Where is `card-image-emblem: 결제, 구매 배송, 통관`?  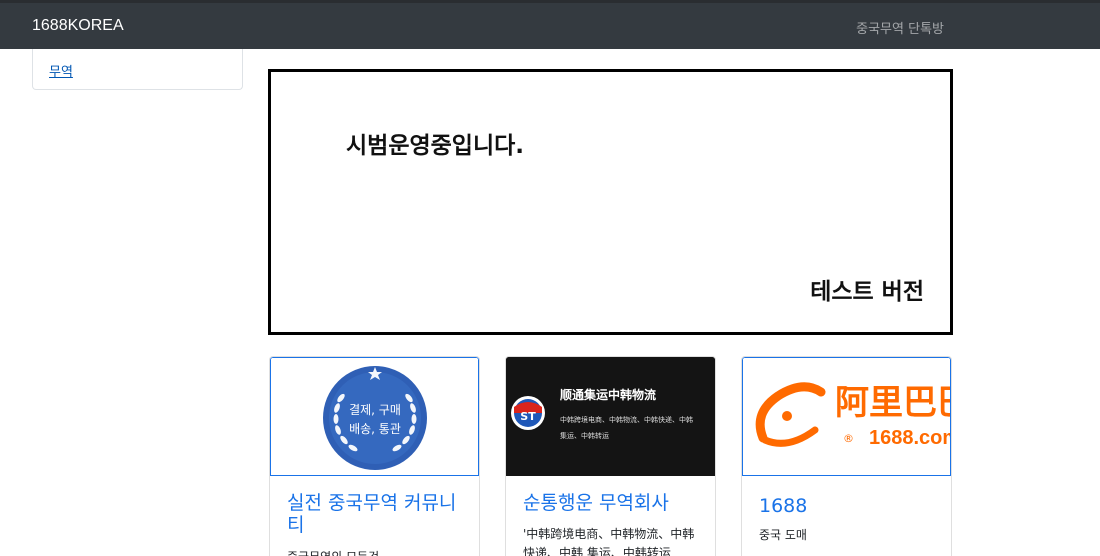
card-image-emblem: 결제, 구매 배송, 통관 is located at coordinates (374, 416).